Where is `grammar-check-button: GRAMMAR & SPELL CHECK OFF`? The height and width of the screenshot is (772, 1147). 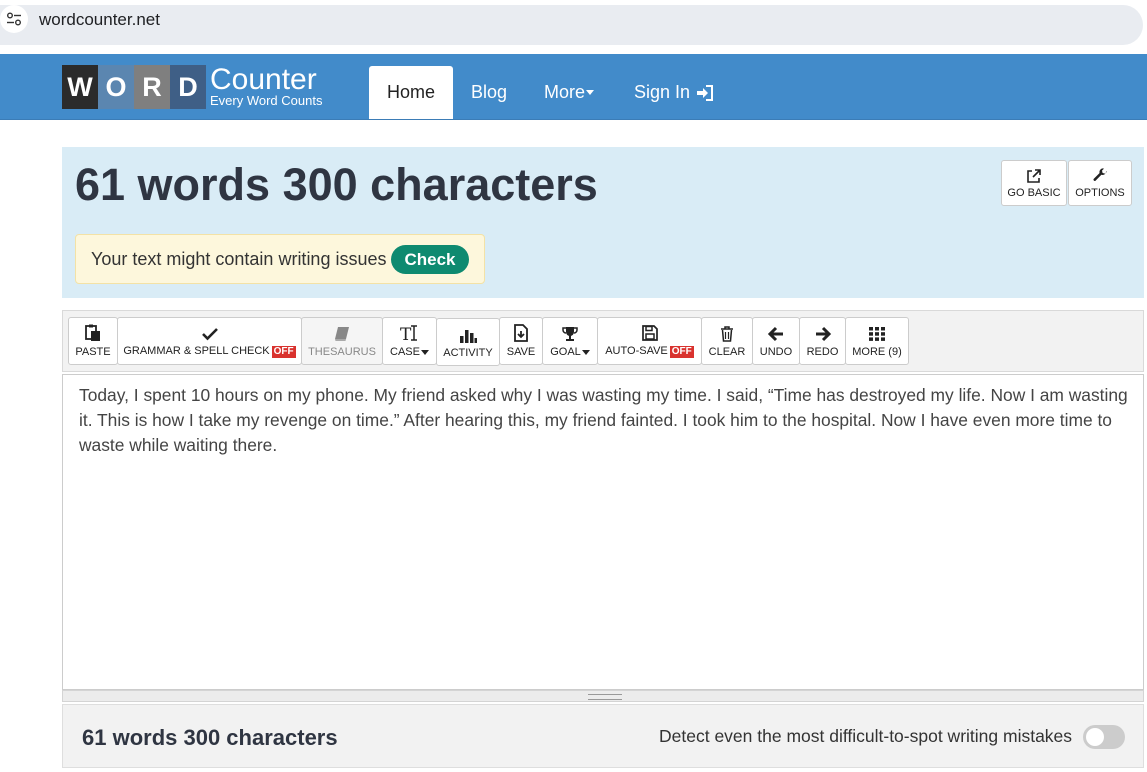 grammar-check-button: GRAMMAR & SPELL CHECK OFF is located at coordinates (209, 341).